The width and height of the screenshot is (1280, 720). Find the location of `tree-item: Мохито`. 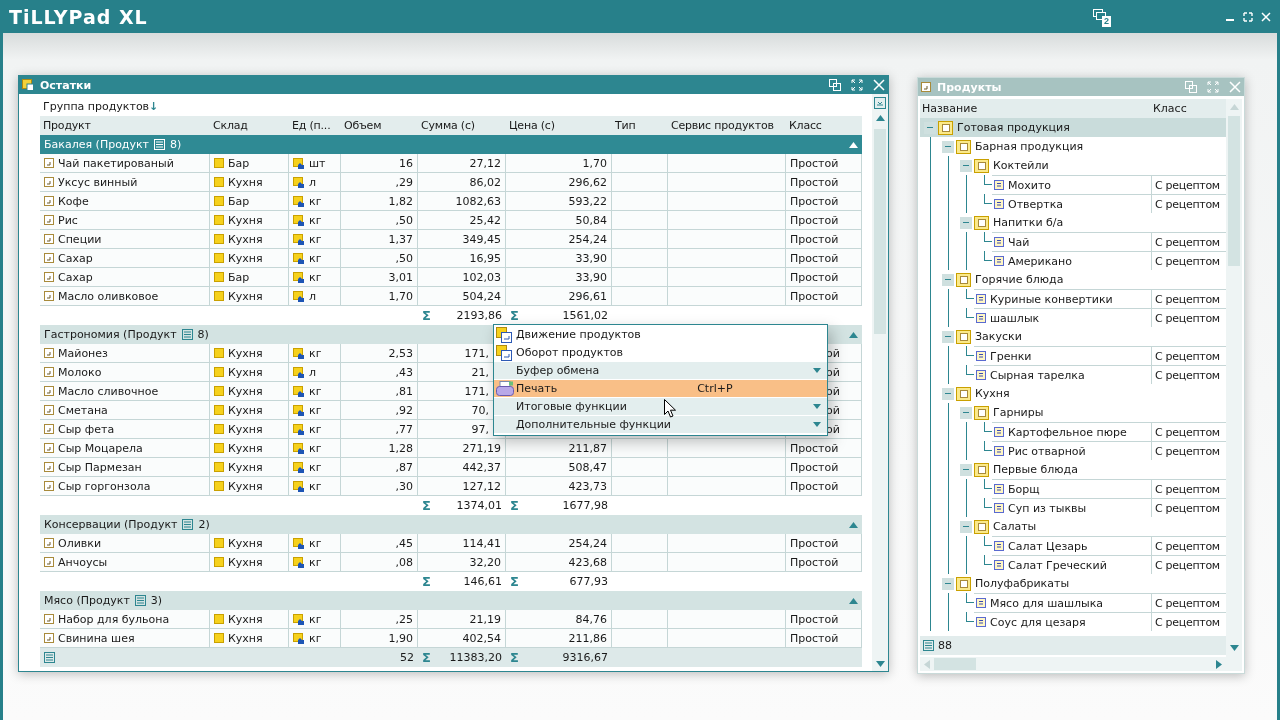

tree-item: Мохито is located at coordinates (1030, 185).